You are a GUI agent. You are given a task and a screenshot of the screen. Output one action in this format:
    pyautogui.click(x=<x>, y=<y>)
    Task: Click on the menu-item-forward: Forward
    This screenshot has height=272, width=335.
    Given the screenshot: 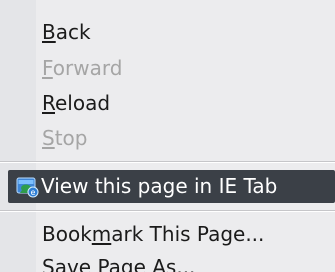 What is the action you would take?
    pyautogui.click(x=167, y=68)
    